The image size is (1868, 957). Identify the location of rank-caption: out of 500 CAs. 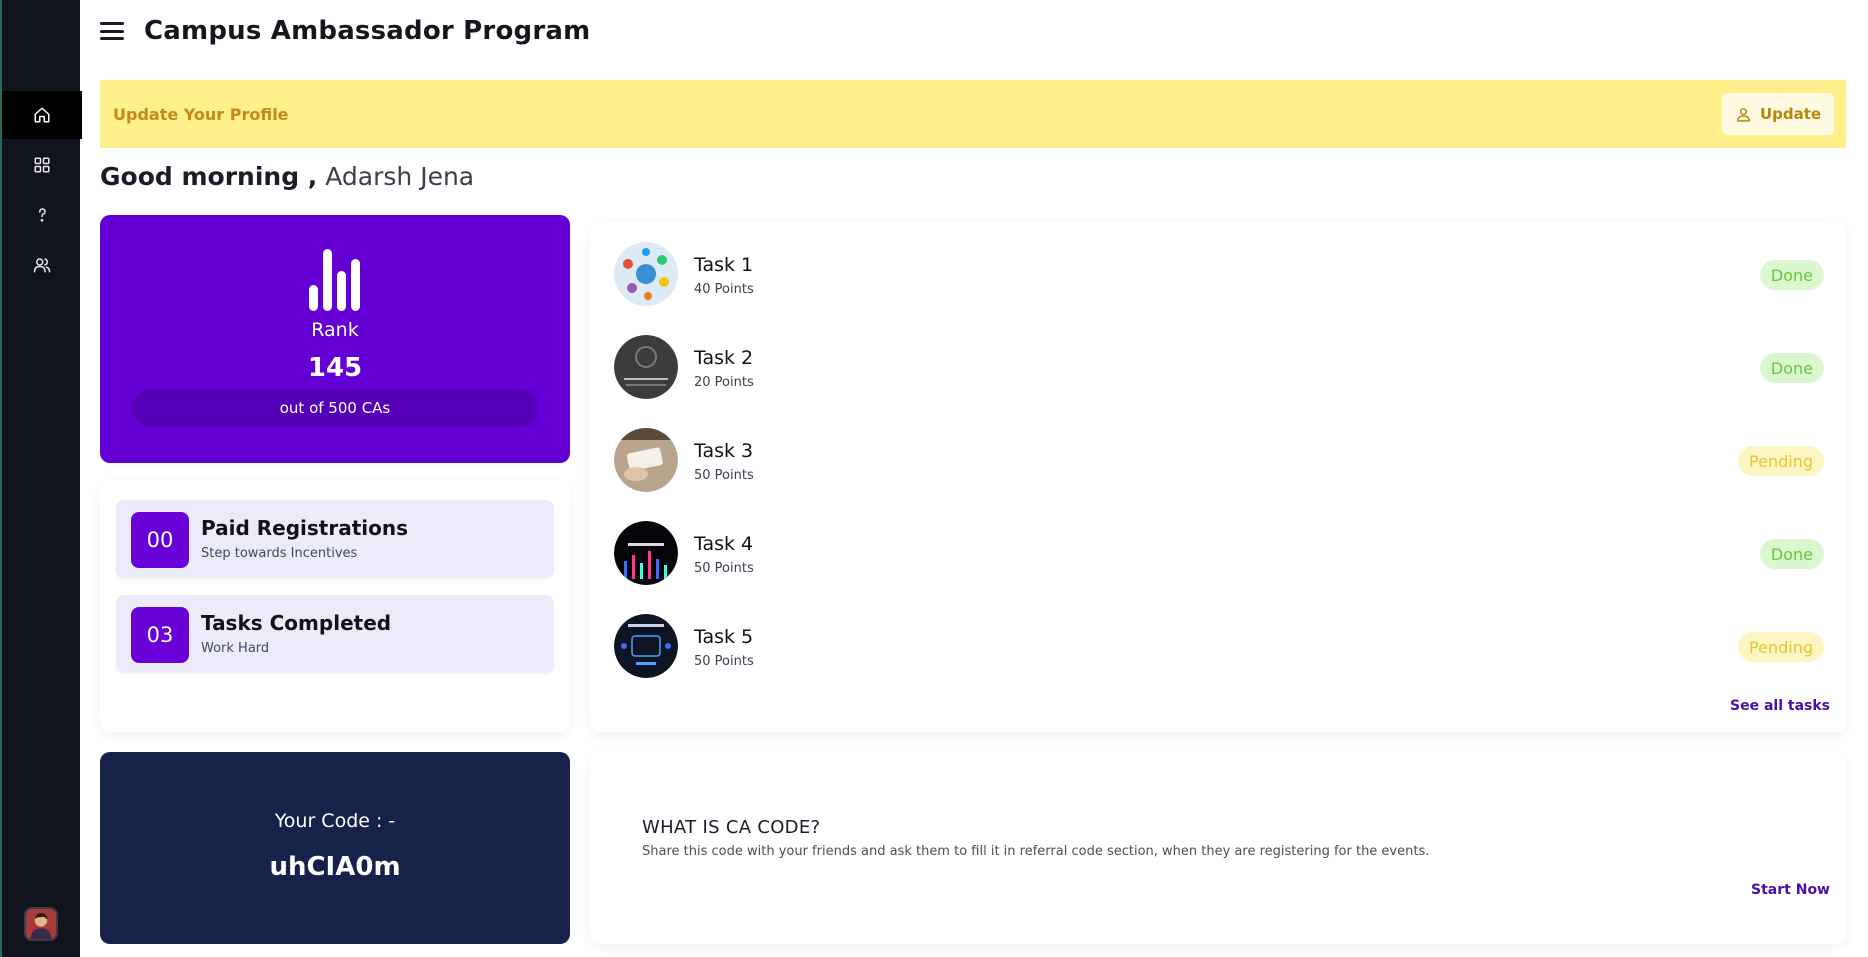
(335, 408).